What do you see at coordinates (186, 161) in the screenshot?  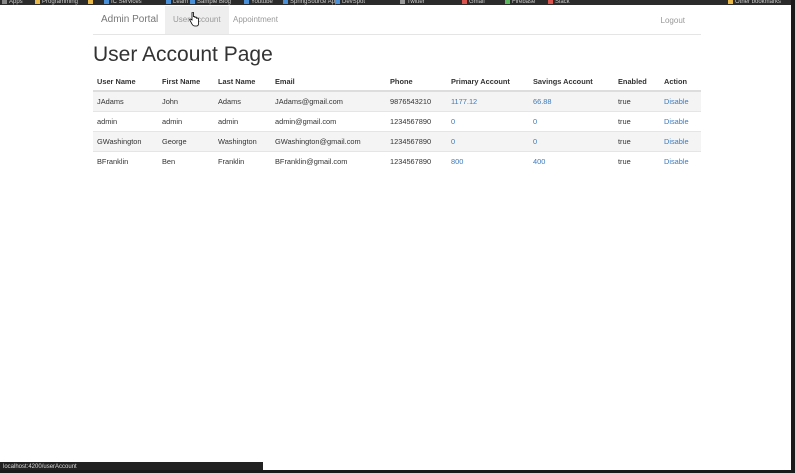 I see `cell-first-name: Ben` at bounding box center [186, 161].